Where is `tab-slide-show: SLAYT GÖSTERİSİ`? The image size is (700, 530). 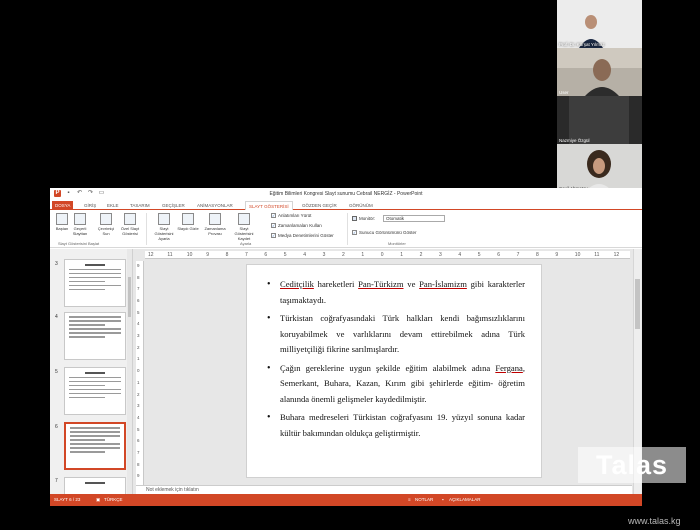 tab-slide-show: SLAYT GÖSTERİSİ is located at coordinates (269, 205).